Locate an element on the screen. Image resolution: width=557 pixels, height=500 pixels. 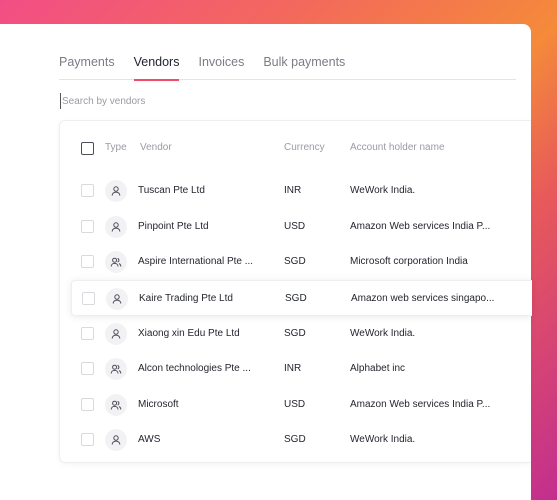
vendor-name: Pinpoint Pte Ltd is located at coordinates (173, 226).